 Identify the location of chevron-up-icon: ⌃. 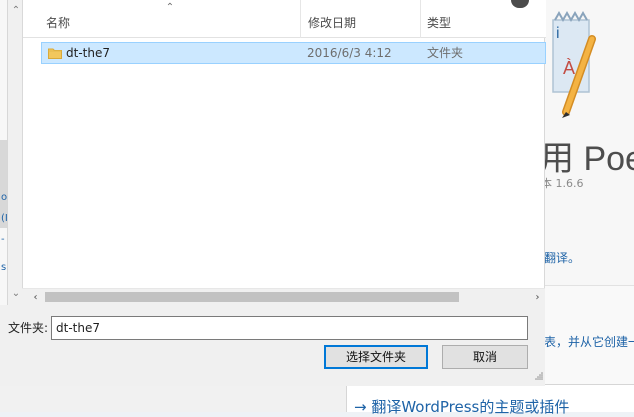
(16, 11).